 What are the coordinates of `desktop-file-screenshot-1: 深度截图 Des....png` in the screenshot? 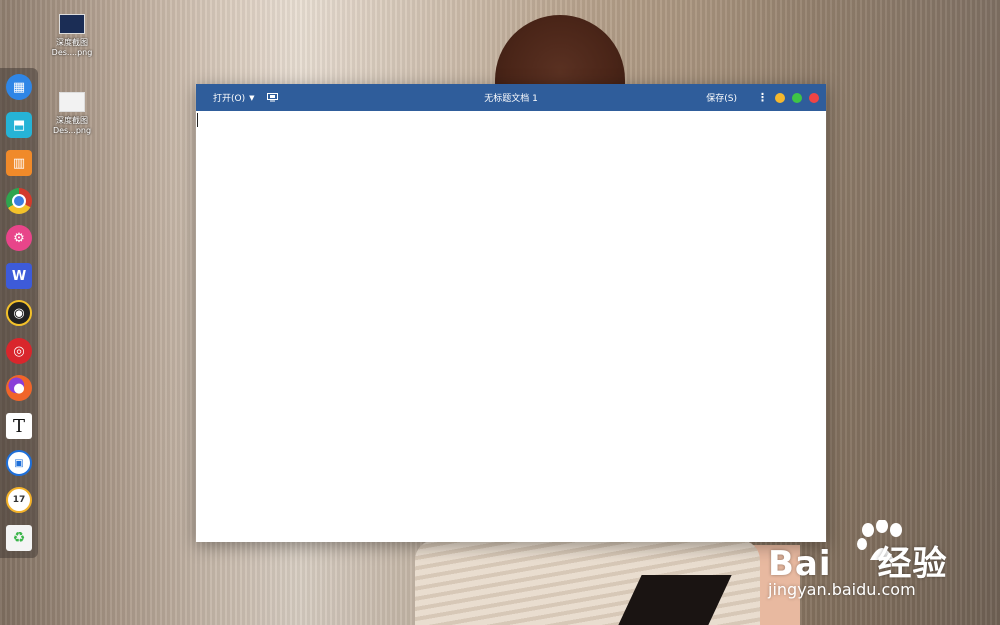 It's located at (72, 36).